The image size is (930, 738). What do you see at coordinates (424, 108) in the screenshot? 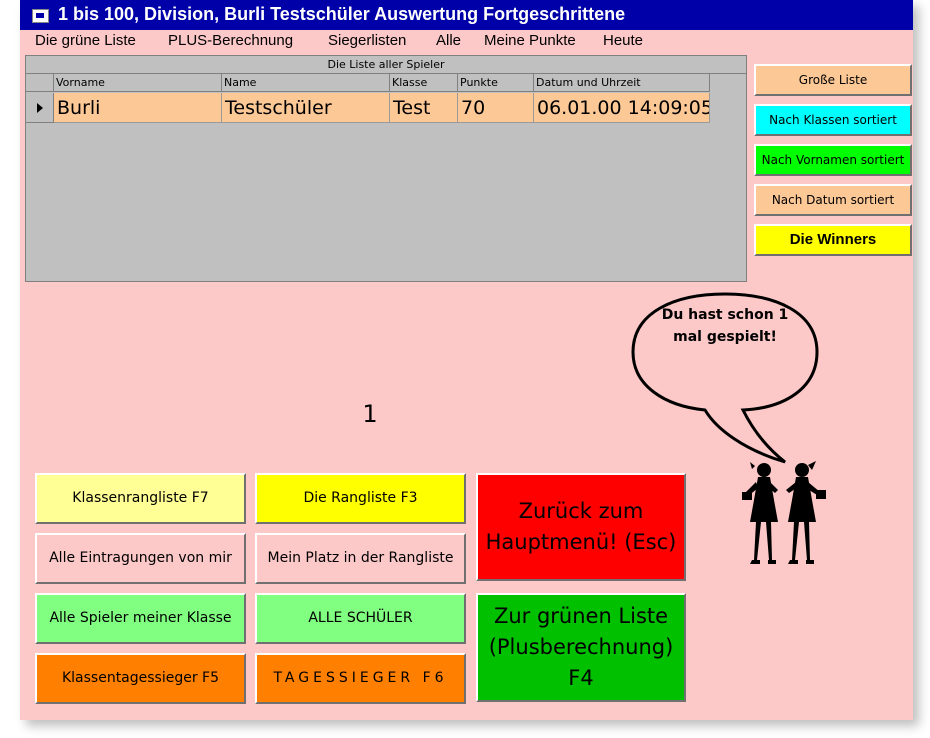
I see `cell-klasse: Test` at bounding box center [424, 108].